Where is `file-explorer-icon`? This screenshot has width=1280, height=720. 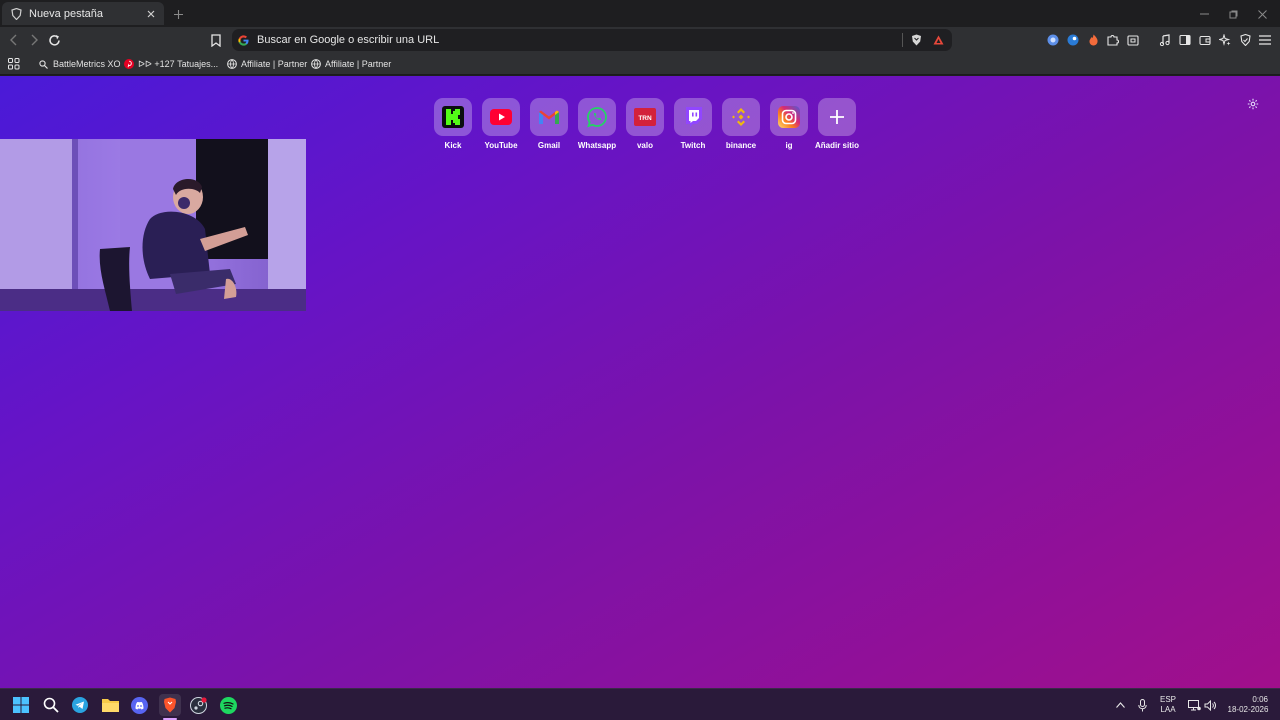
file-explorer-icon is located at coordinates (110, 705).